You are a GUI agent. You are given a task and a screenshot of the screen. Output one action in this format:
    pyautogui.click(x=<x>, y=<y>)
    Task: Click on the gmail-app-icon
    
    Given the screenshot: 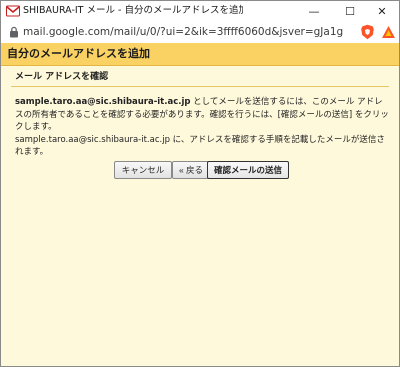 What is the action you would take?
    pyautogui.click(x=13, y=11)
    